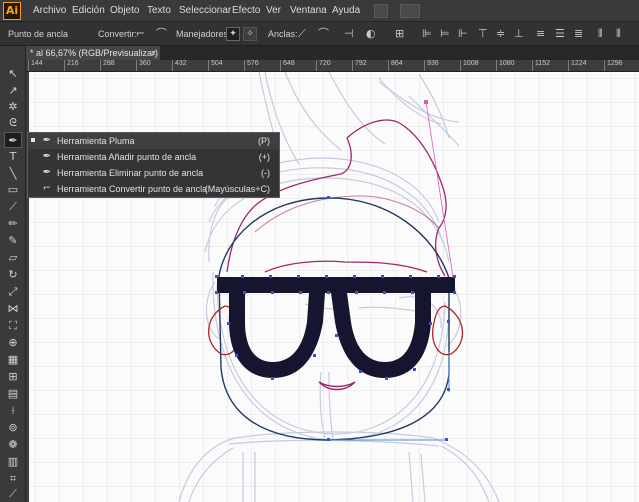  I want to click on ruler-tick-label: 864, so click(395, 65).